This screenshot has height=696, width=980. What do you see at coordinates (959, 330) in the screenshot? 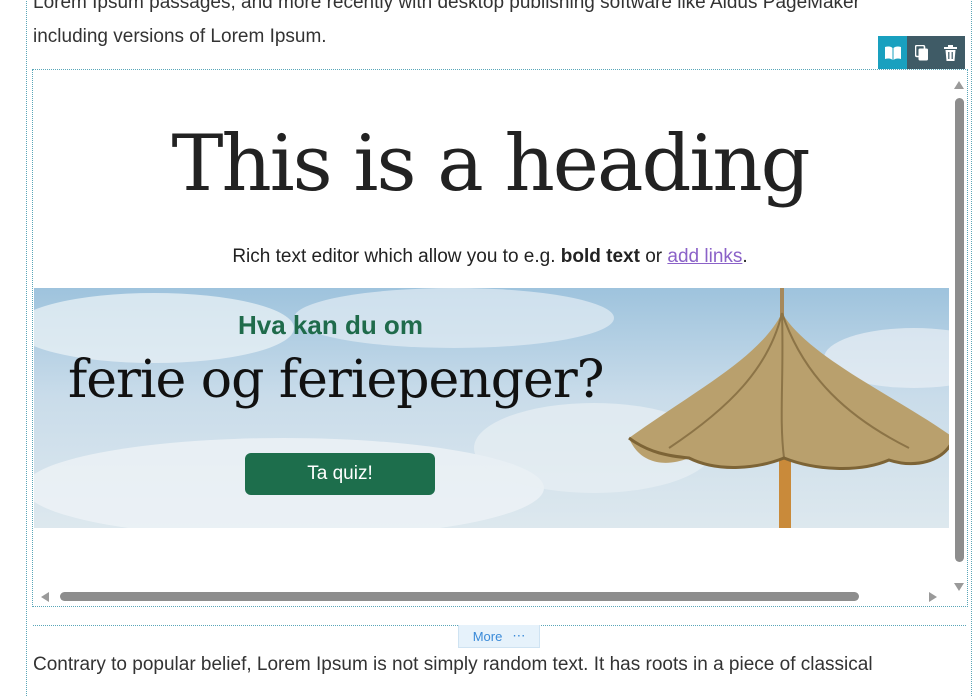
I see `vertical-scroll-thumb` at bounding box center [959, 330].